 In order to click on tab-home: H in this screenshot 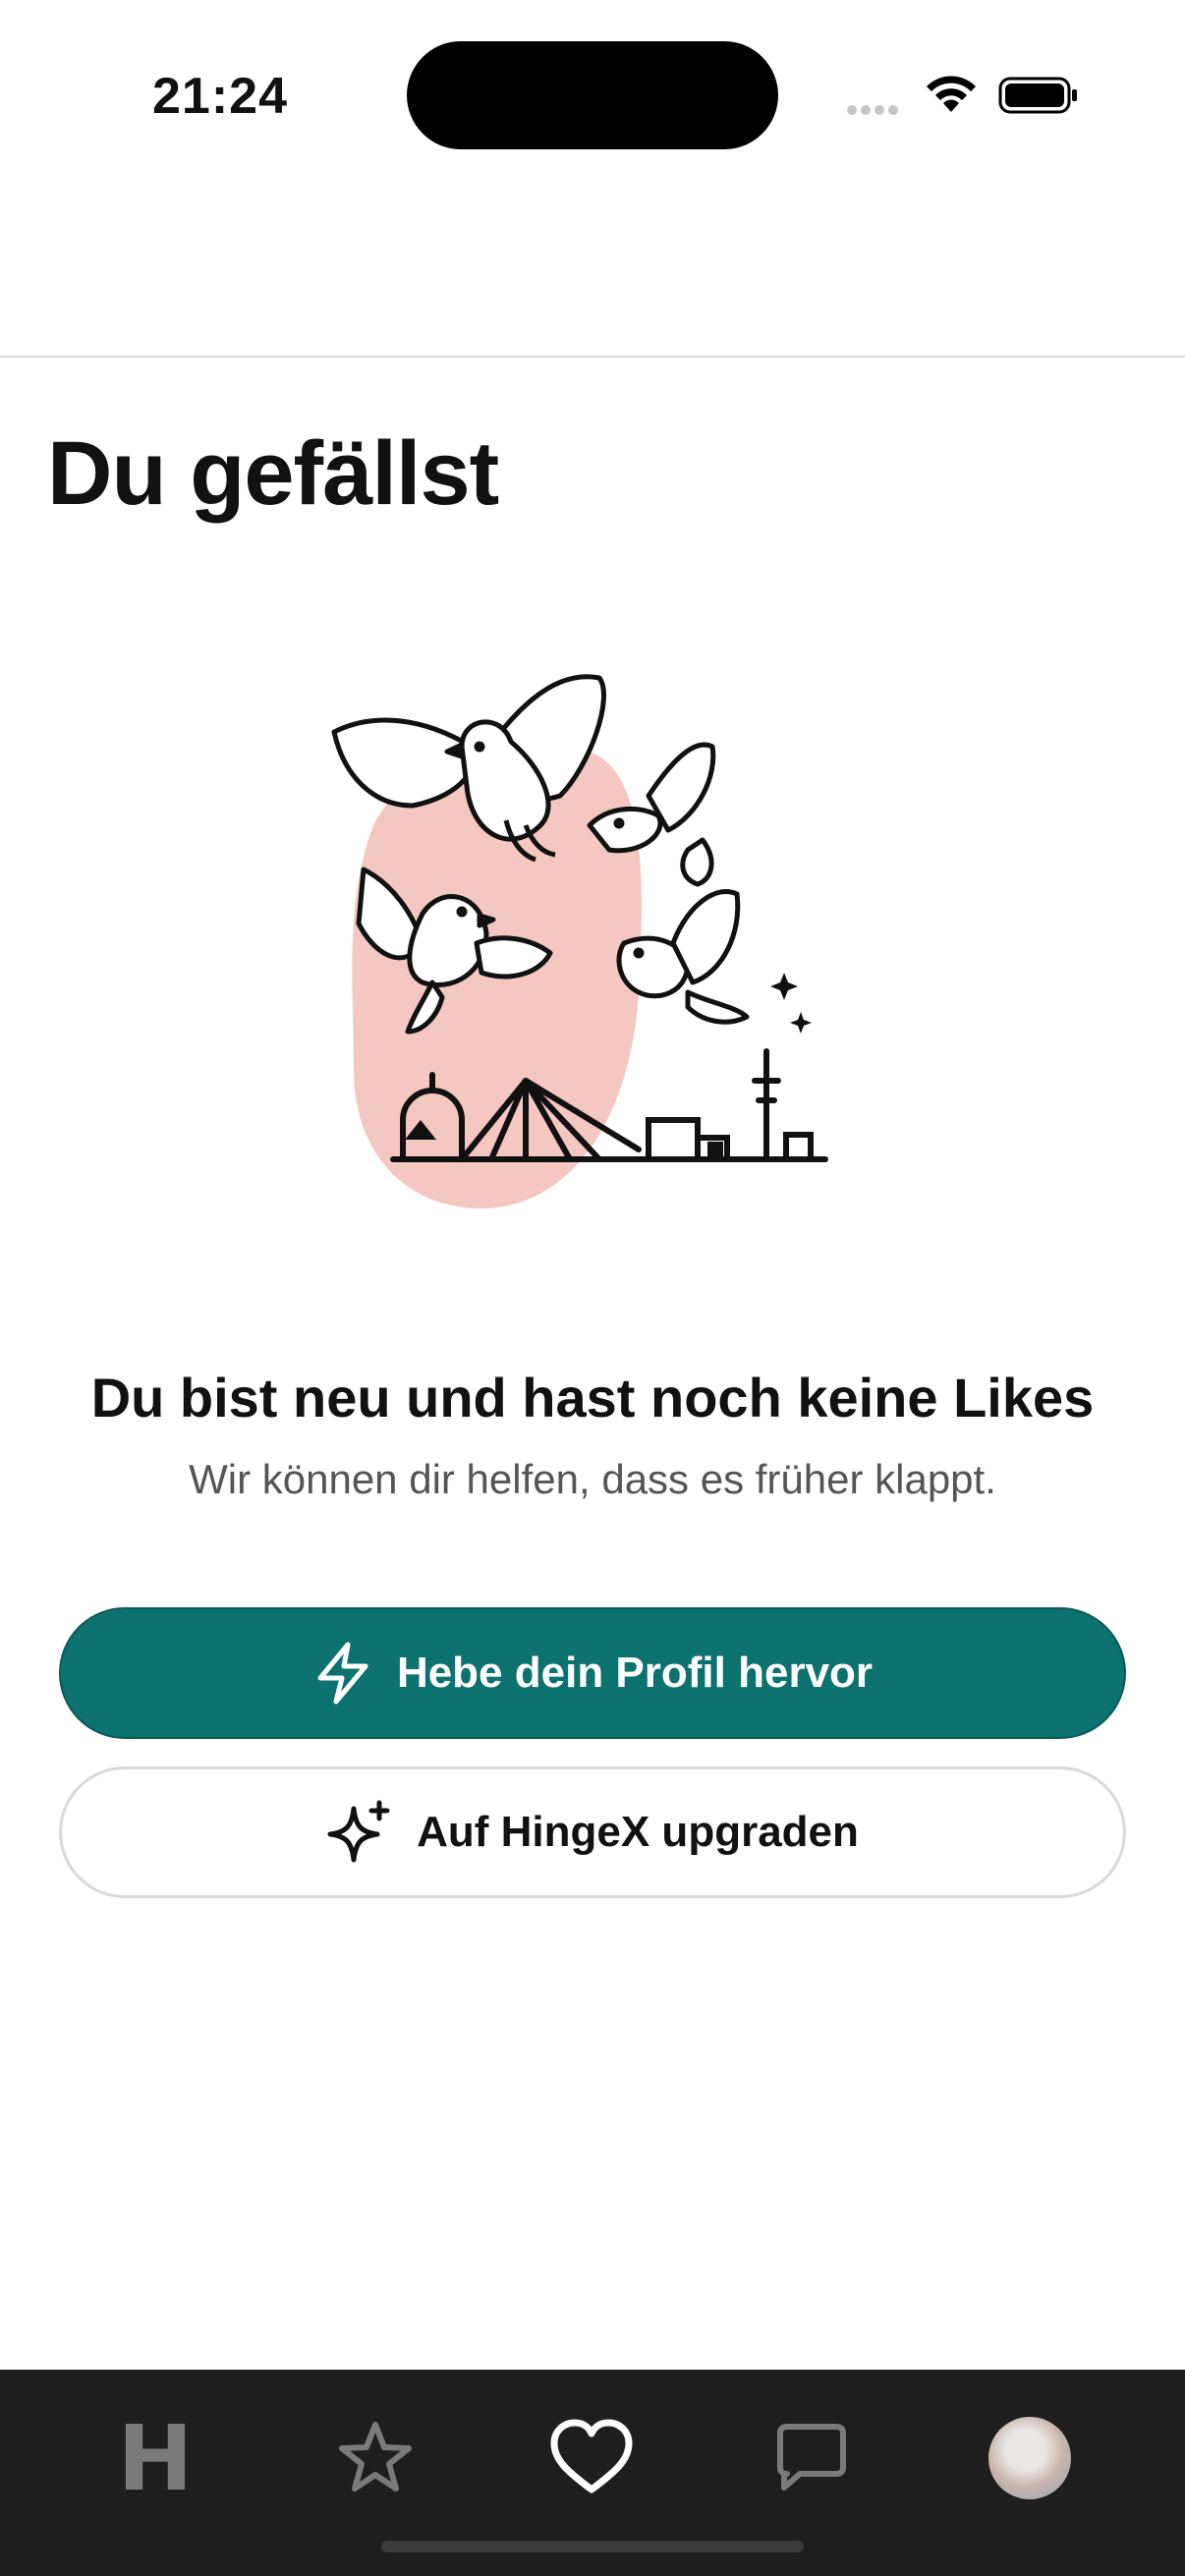, I will do `click(155, 2458)`.